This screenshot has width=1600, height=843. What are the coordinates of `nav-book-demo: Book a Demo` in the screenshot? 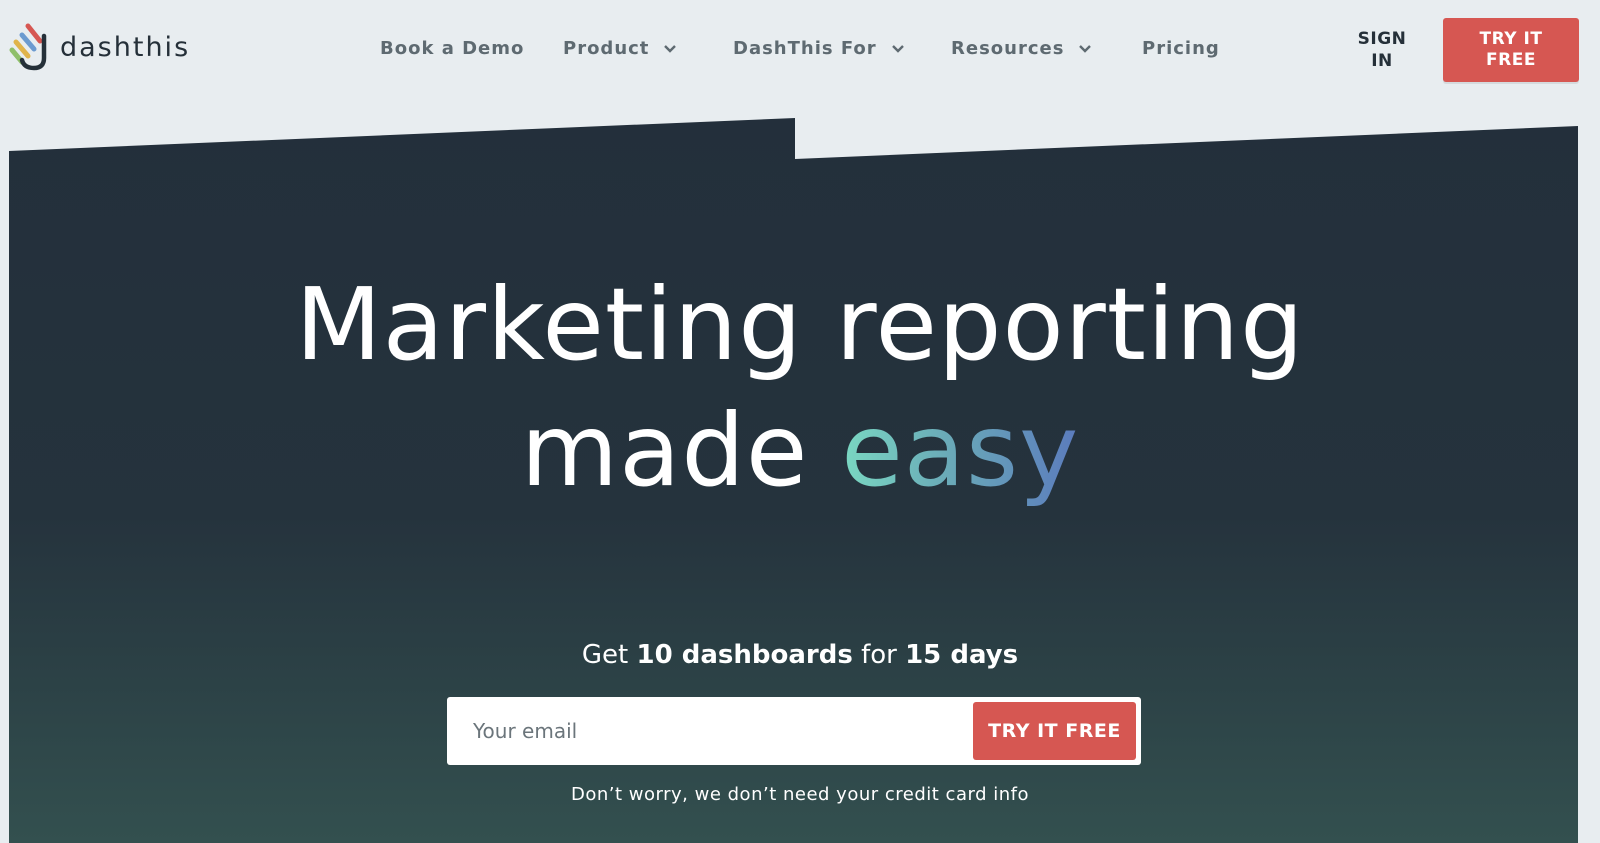 It's located at (452, 48).